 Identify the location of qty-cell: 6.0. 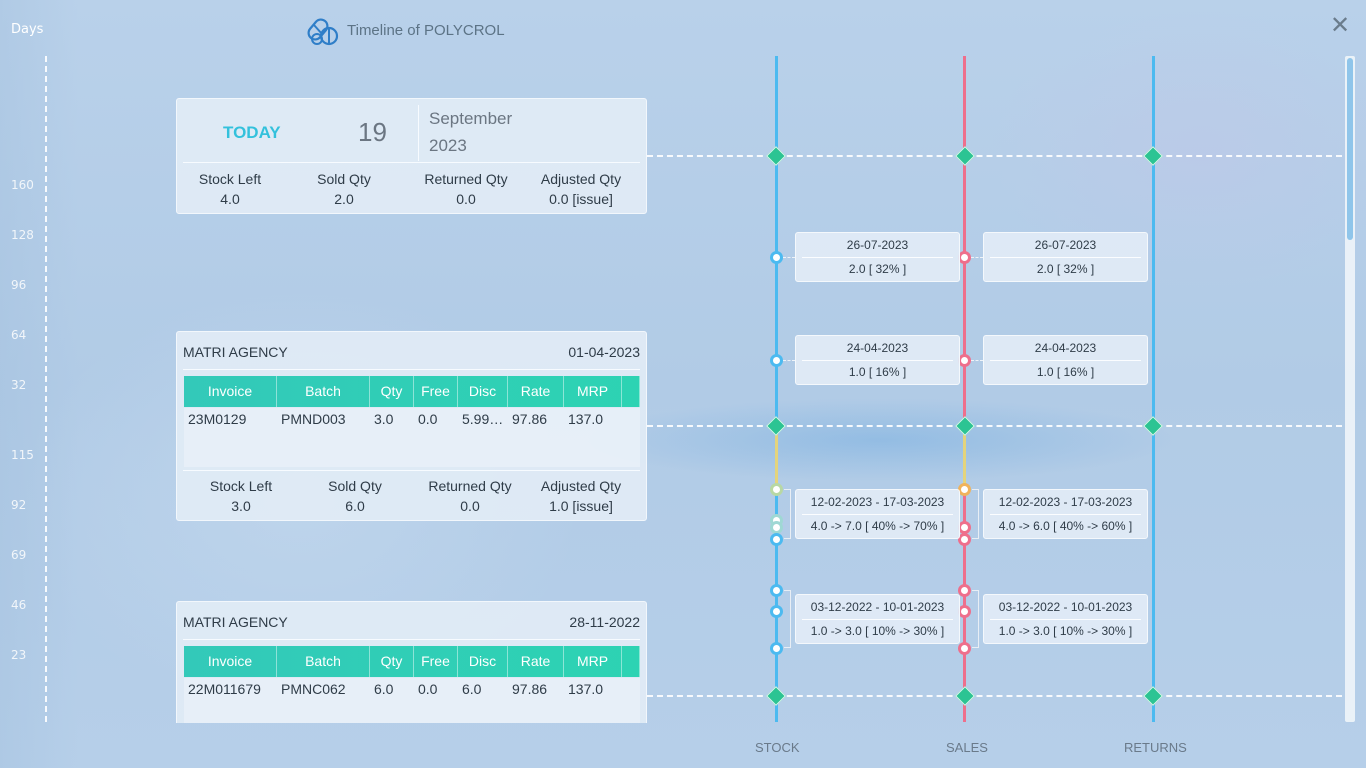
(384, 689).